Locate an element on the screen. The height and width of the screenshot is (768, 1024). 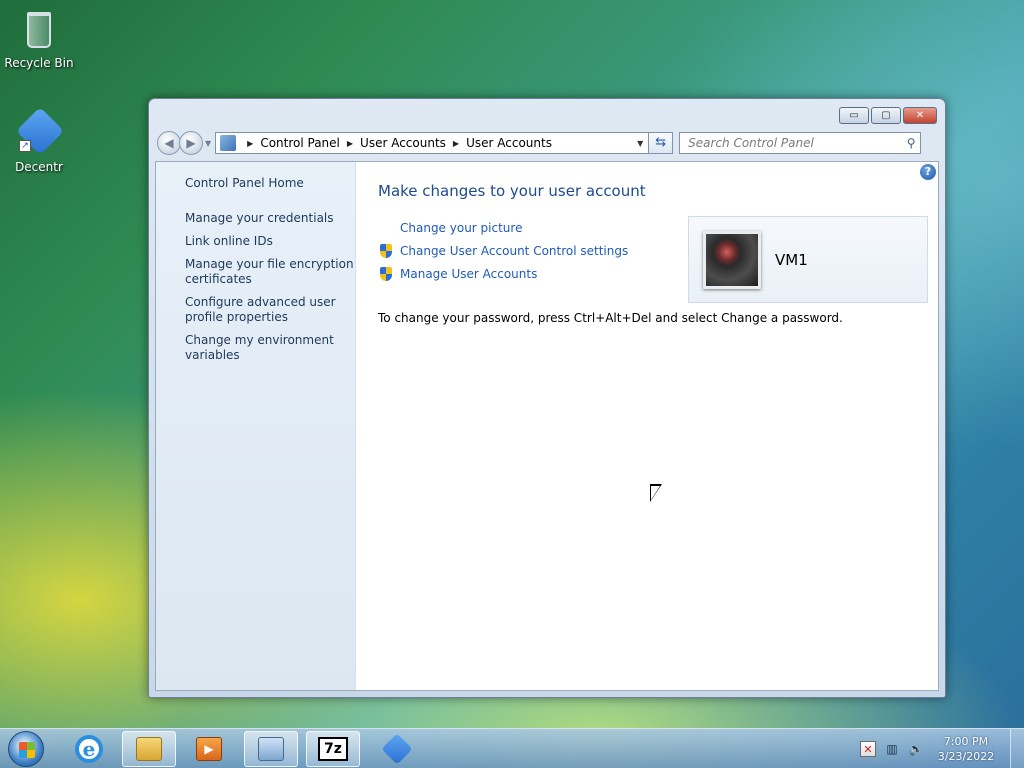
help-icon: ? is located at coordinates (928, 172).